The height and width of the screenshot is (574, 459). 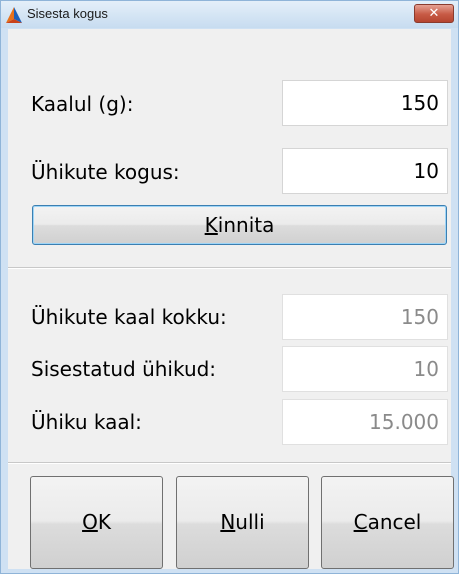 I want to click on entered-units-label: Sisestatud ühikud:, so click(x=124, y=369).